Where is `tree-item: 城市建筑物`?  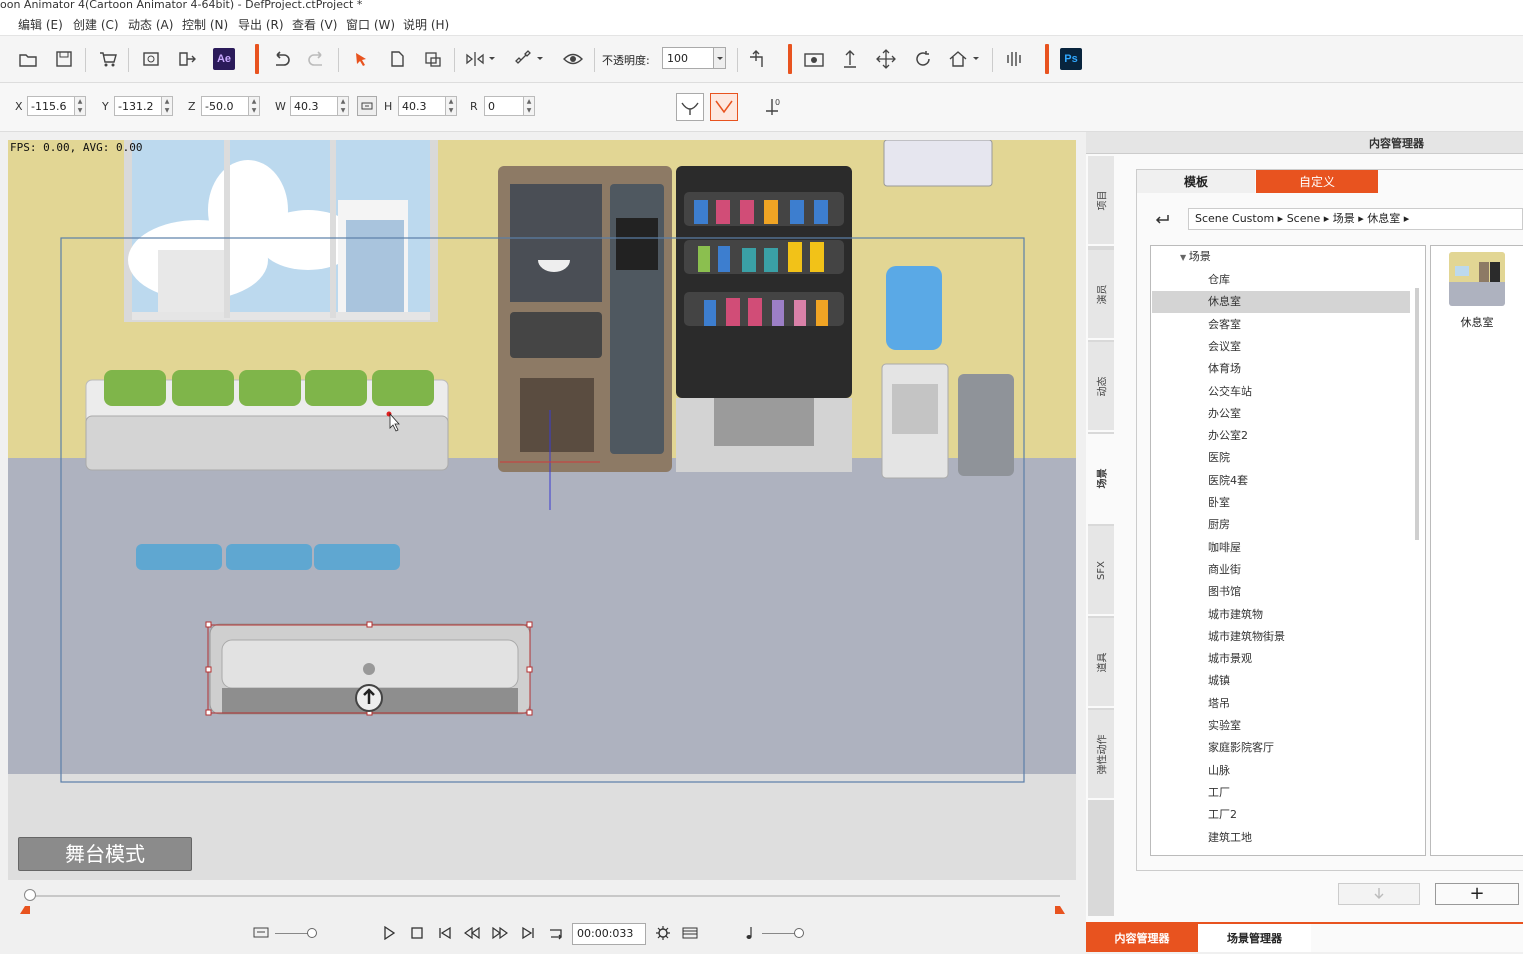 tree-item: 城市建筑物 is located at coordinates (1281, 615).